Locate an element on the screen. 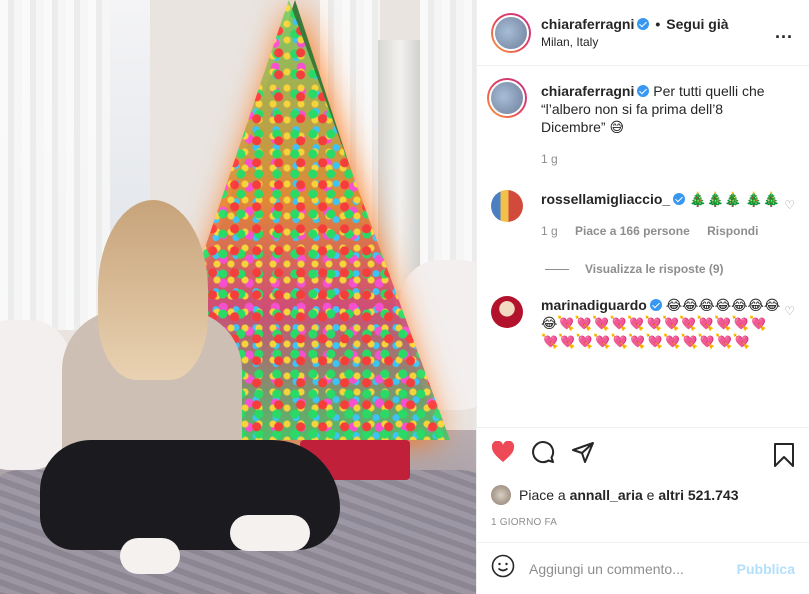  header-username: chiaraferragni is located at coordinates (587, 24).